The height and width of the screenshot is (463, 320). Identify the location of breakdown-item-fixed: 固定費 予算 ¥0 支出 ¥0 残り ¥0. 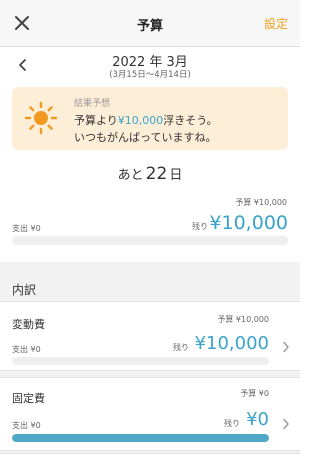
(150, 414).